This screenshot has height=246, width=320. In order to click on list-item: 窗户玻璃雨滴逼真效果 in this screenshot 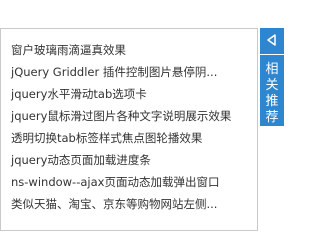, I will do `click(129, 50)`.